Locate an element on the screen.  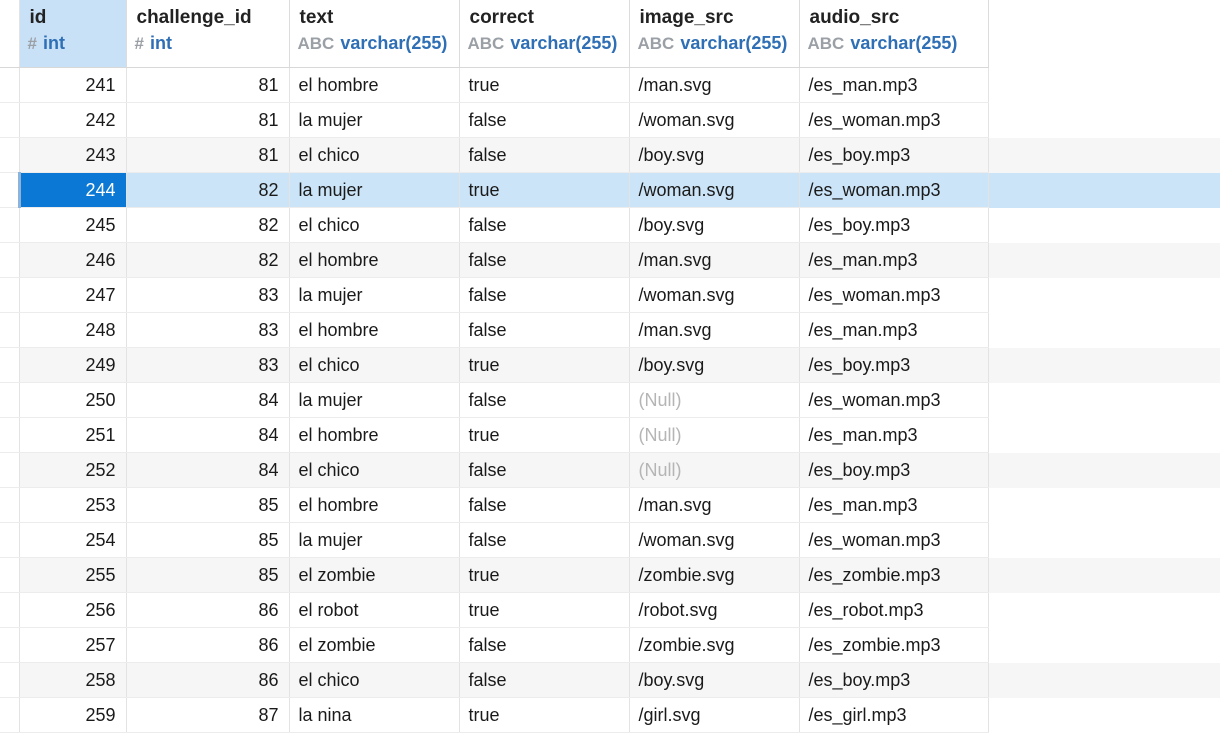
cell-audio-src: /es_zombie.mp3 is located at coordinates (894, 645).